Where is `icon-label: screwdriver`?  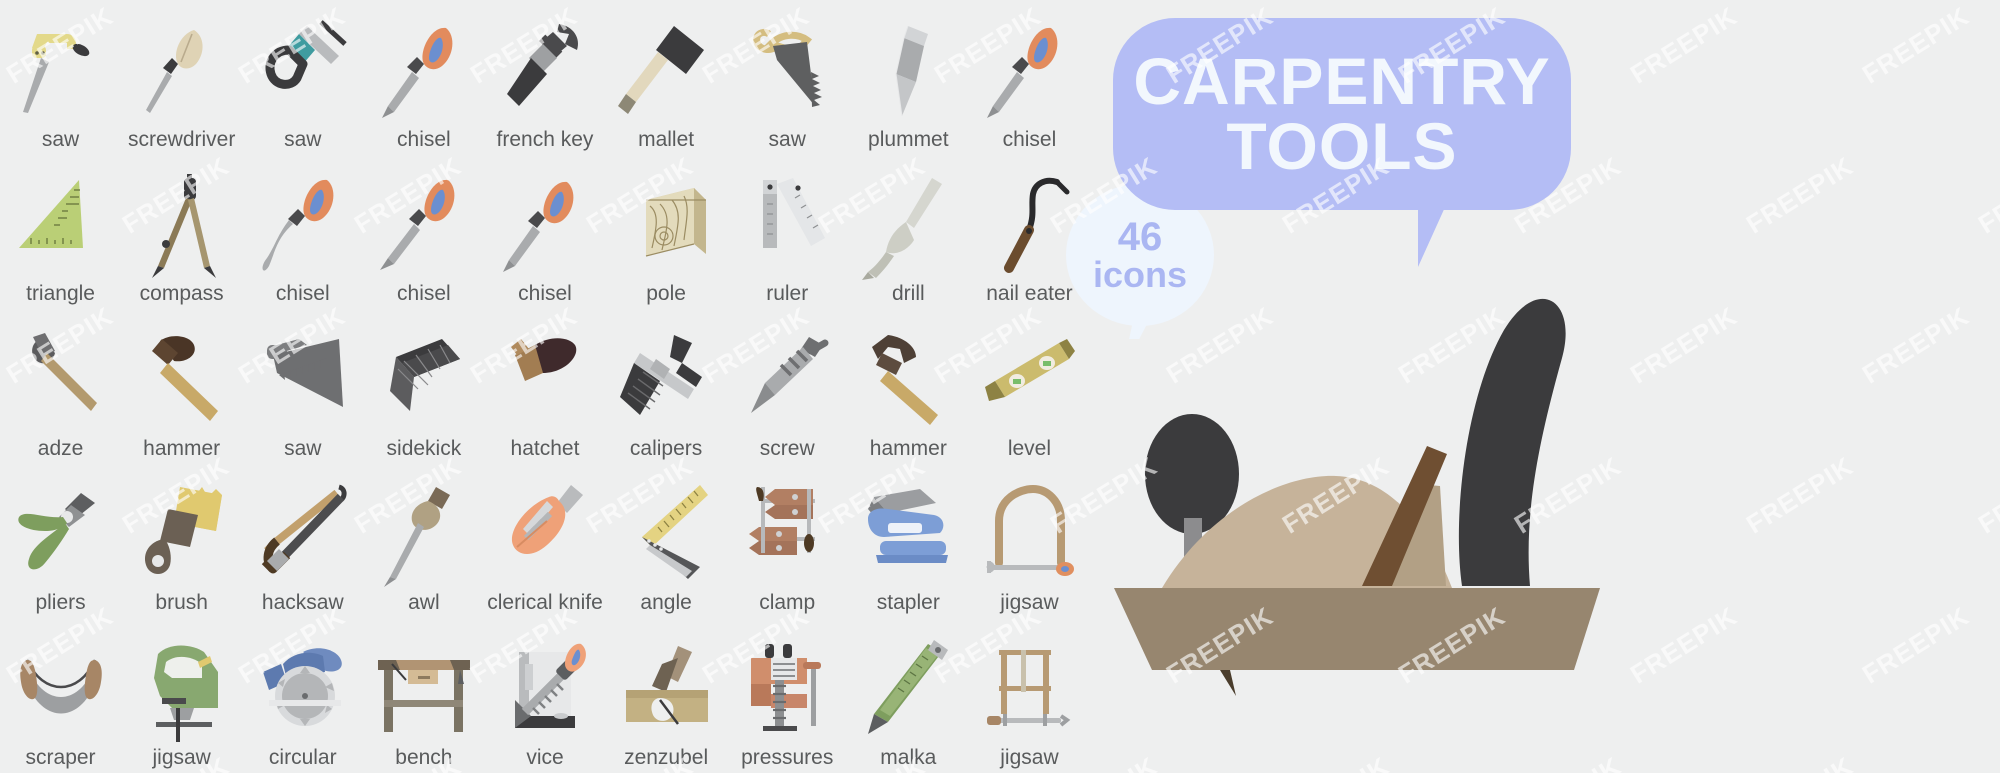 icon-label: screwdriver is located at coordinates (181, 139).